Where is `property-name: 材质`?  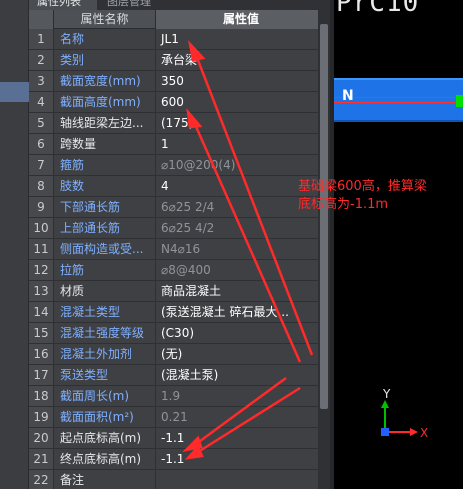
property-name: 材质 is located at coordinates (105, 291).